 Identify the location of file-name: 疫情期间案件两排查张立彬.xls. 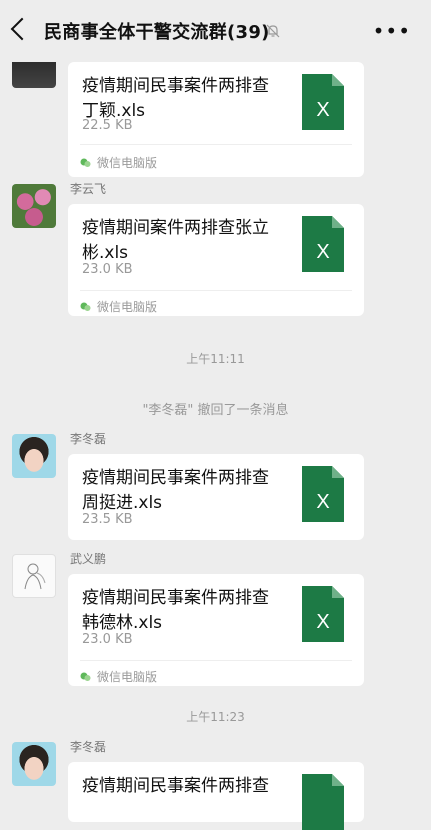
(175, 240).